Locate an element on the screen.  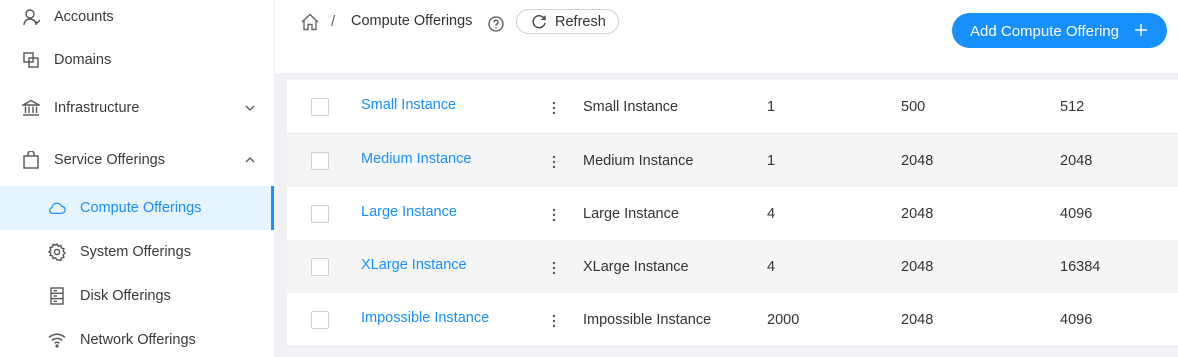
wifi-icon is located at coordinates (57, 340).